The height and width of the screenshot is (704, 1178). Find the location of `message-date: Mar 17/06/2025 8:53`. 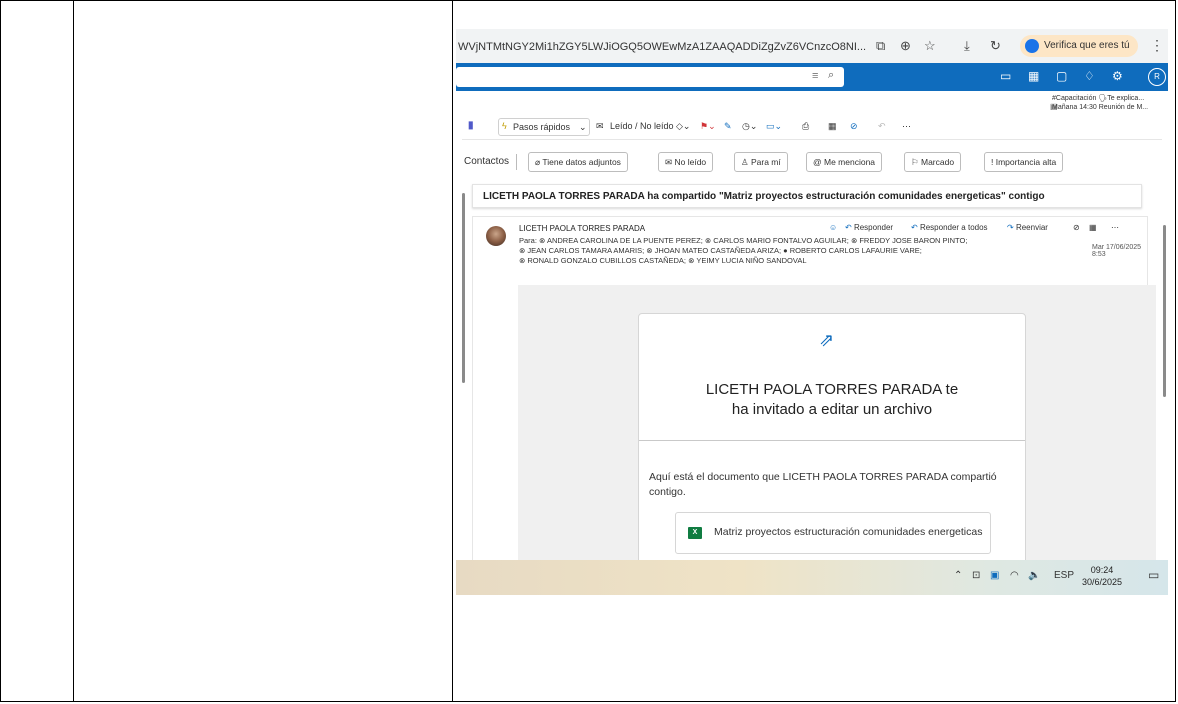

message-date: Mar 17/06/2025 8:53 is located at coordinates (1117, 251).